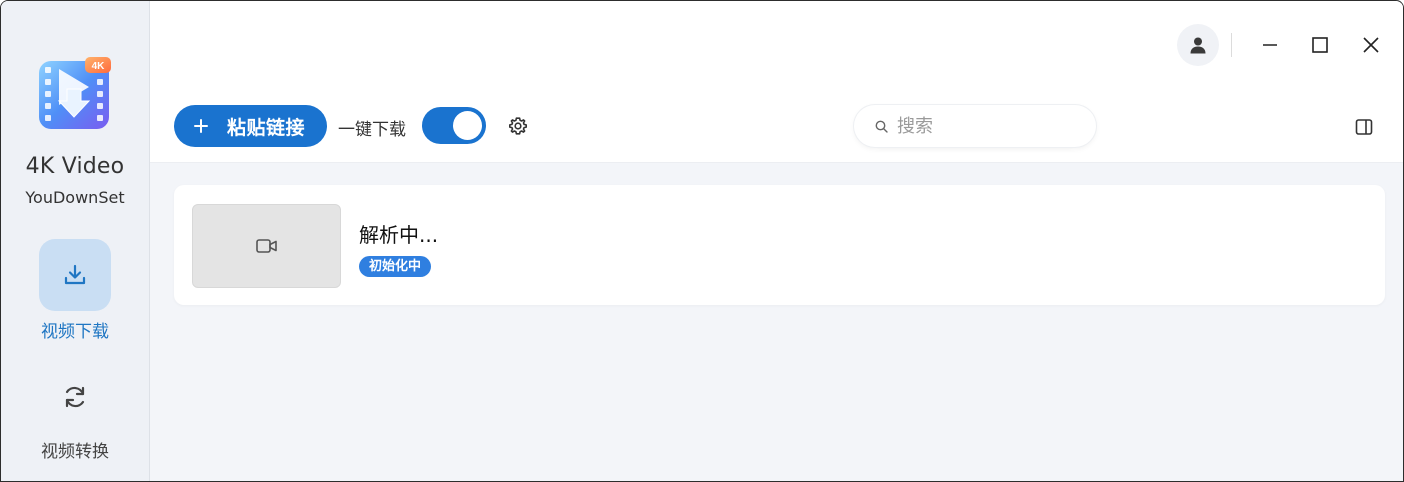 The width and height of the screenshot is (1404, 482). I want to click on paste-link-button: 粘贴链接, so click(250, 126).